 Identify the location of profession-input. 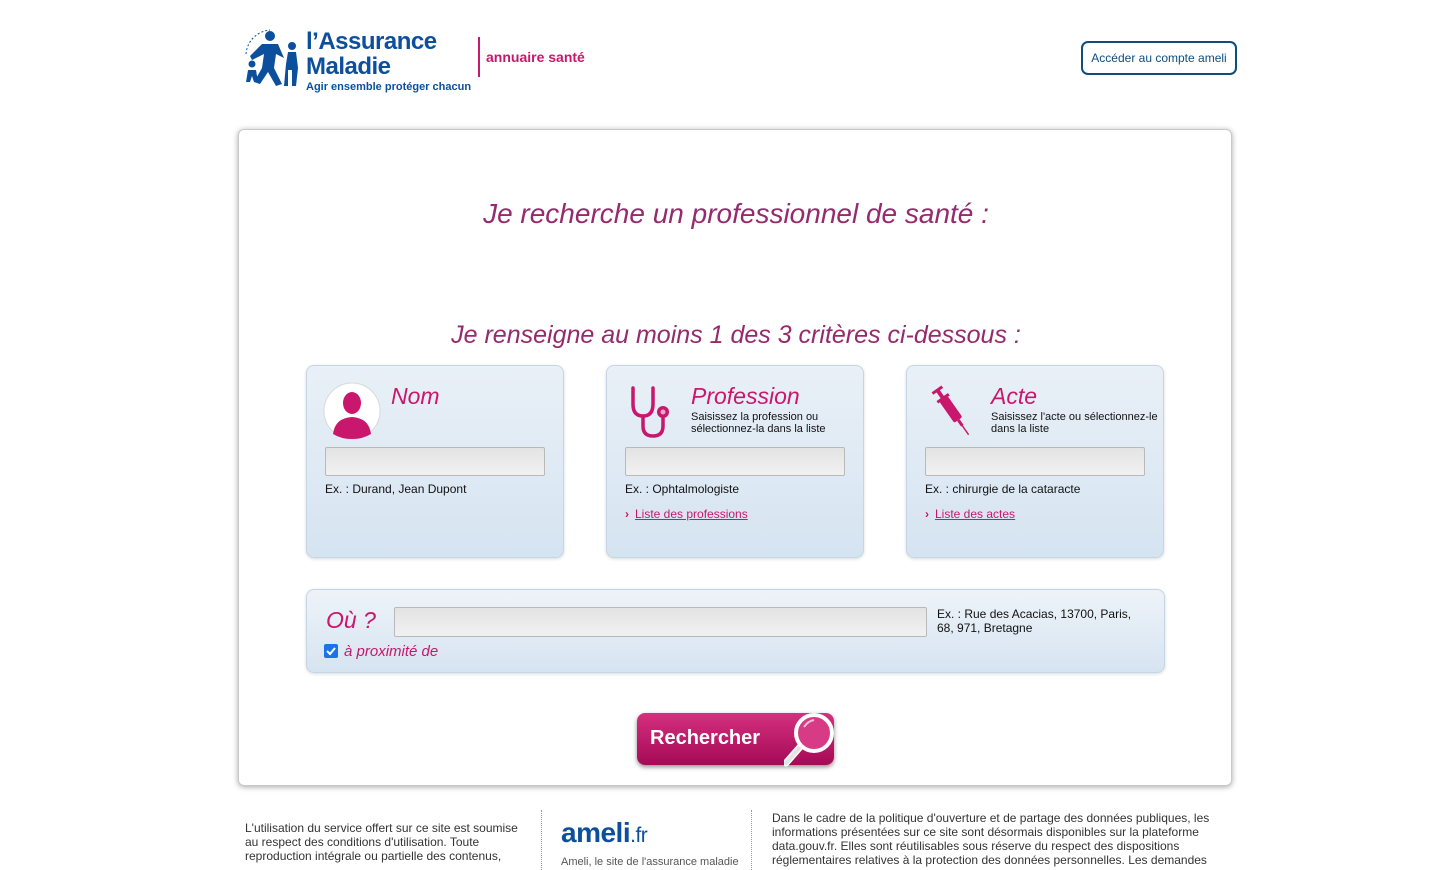
(735, 461).